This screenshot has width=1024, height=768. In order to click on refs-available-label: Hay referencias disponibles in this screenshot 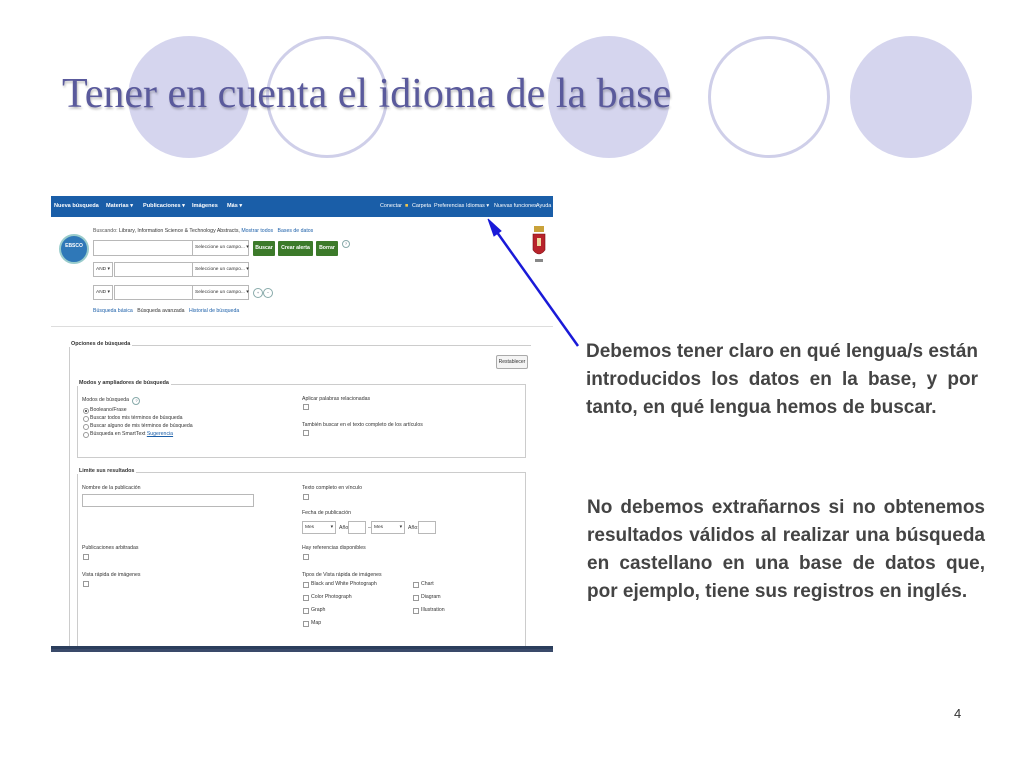, I will do `click(334, 548)`.